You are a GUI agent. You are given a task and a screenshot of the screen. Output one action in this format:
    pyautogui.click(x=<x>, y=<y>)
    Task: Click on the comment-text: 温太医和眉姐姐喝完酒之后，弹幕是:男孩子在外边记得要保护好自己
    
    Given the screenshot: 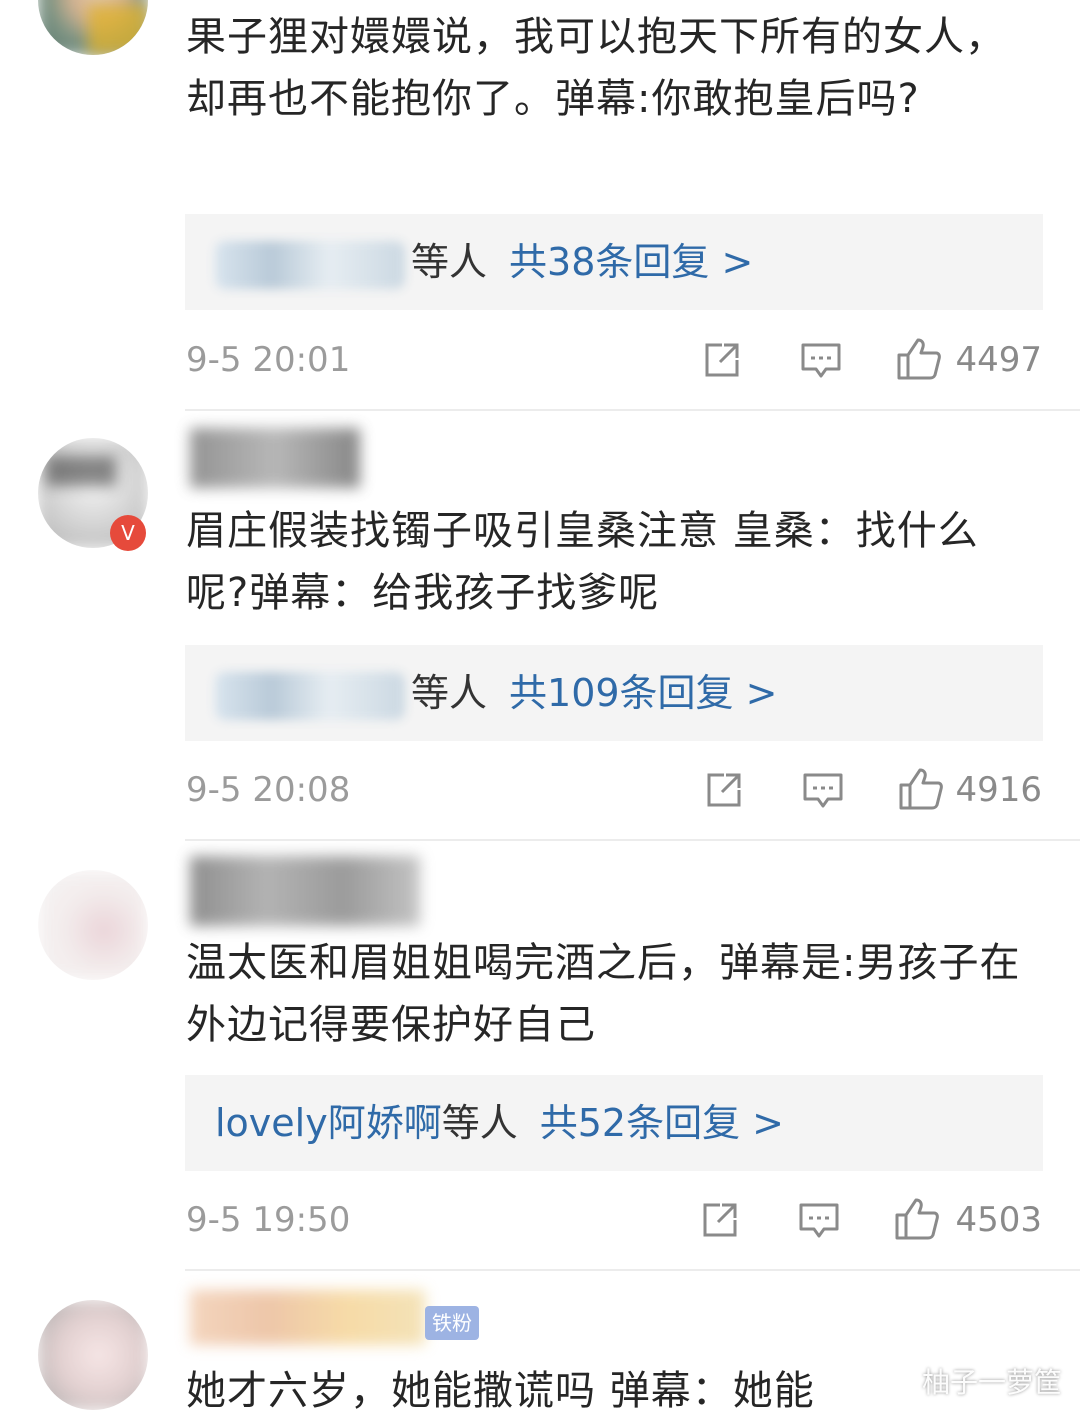 What is the action you would take?
    pyautogui.click(x=603, y=994)
    